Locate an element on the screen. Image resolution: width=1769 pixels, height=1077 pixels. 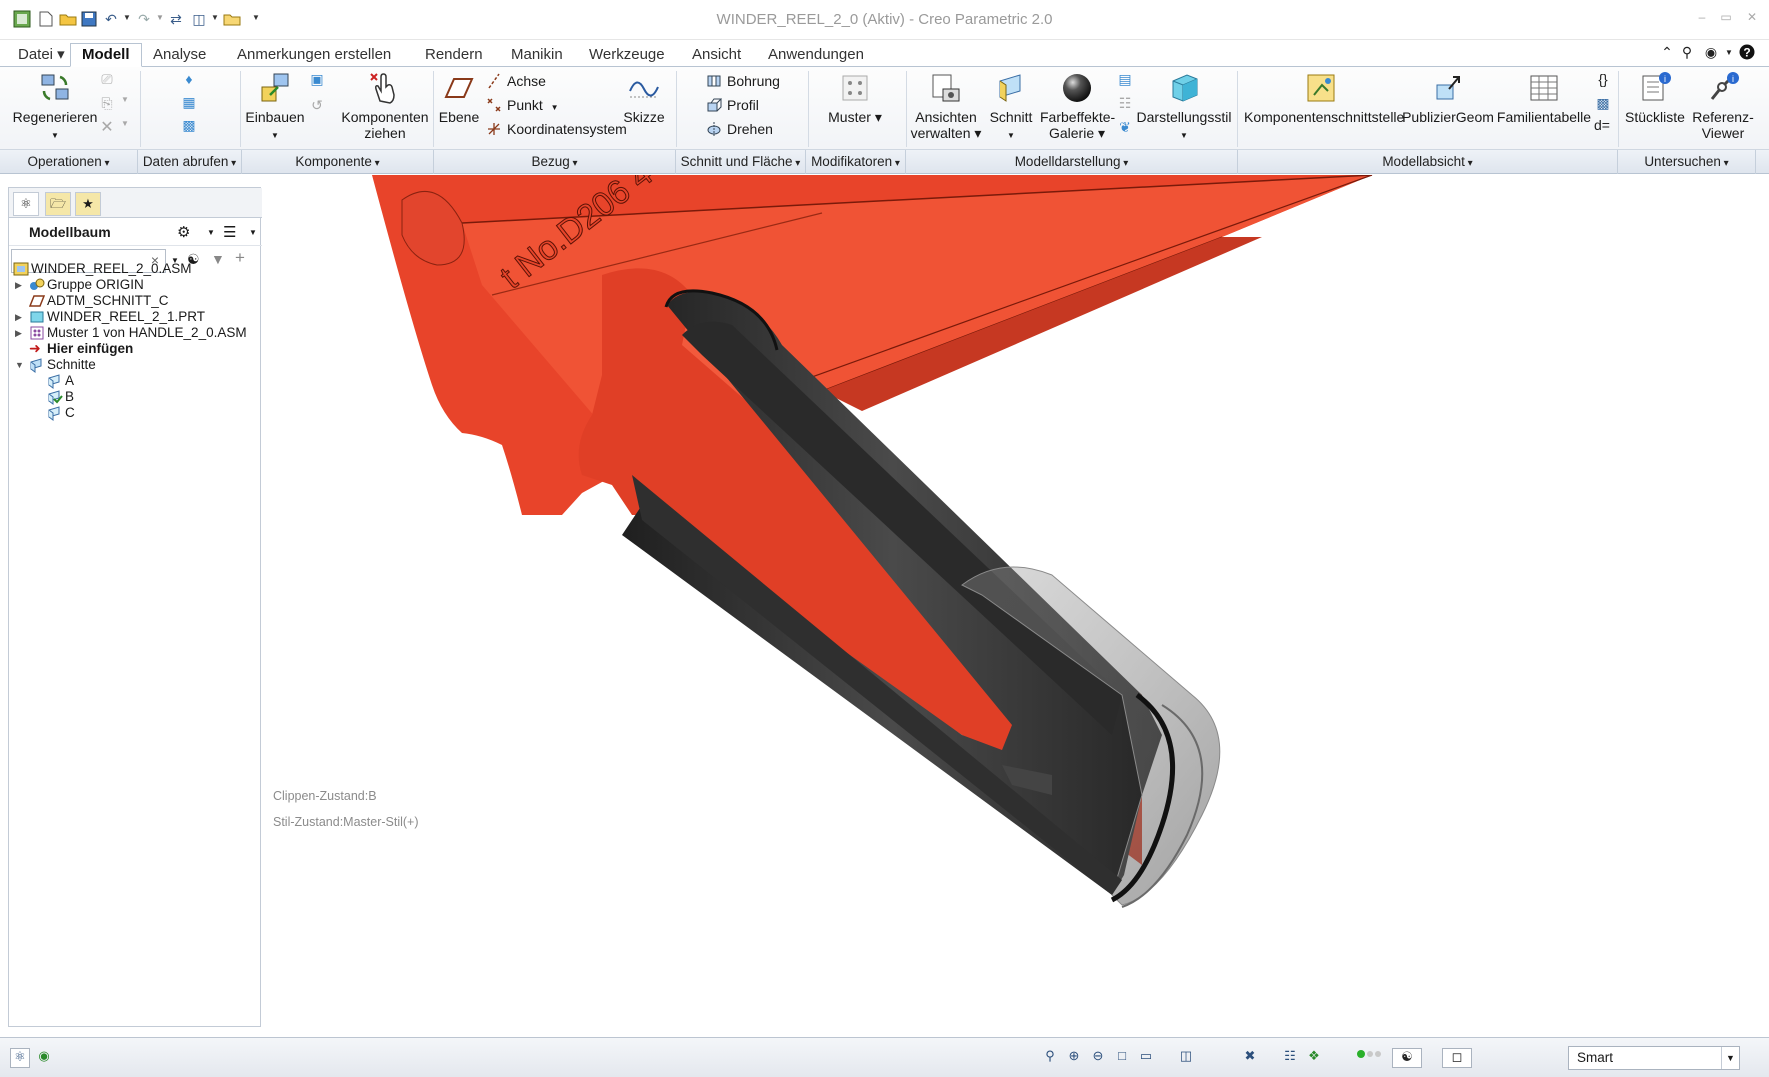
group-modellabsicht: Modellabsicht is located at coordinates (1428, 162).